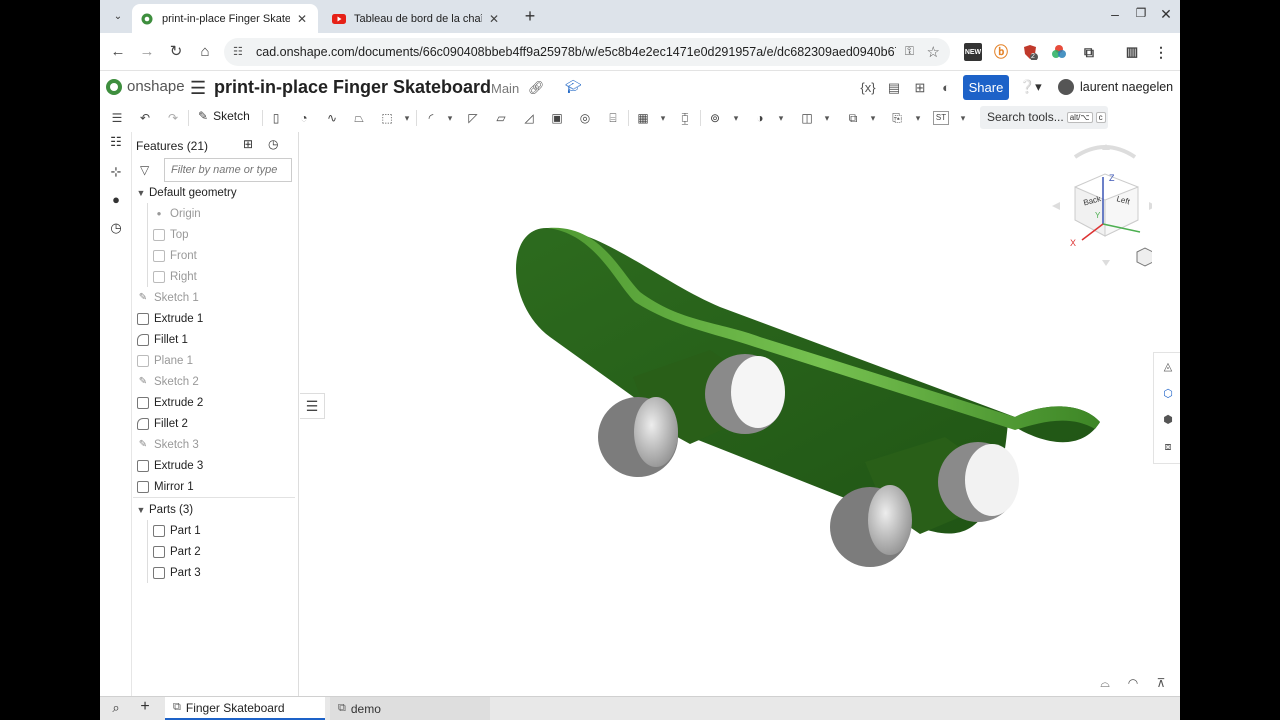 The width and height of the screenshot is (1280, 720). I want to click on view-options-icon, so click(1149, 257).